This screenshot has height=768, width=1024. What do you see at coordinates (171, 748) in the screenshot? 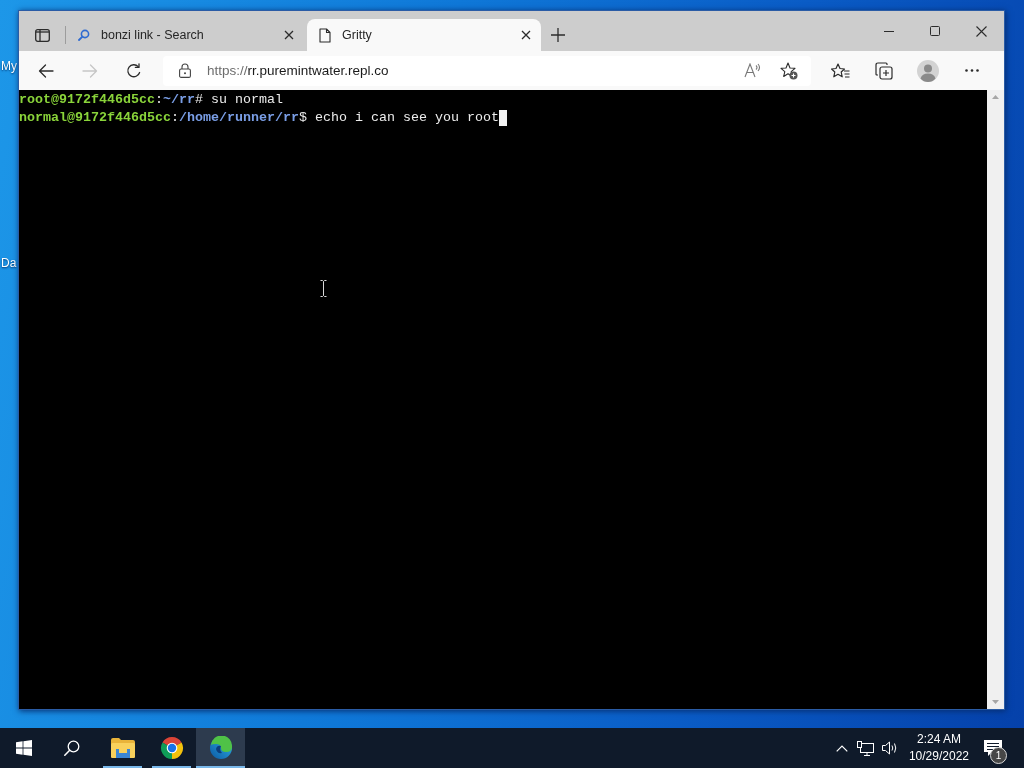
I see `chrome-icon` at bounding box center [171, 748].